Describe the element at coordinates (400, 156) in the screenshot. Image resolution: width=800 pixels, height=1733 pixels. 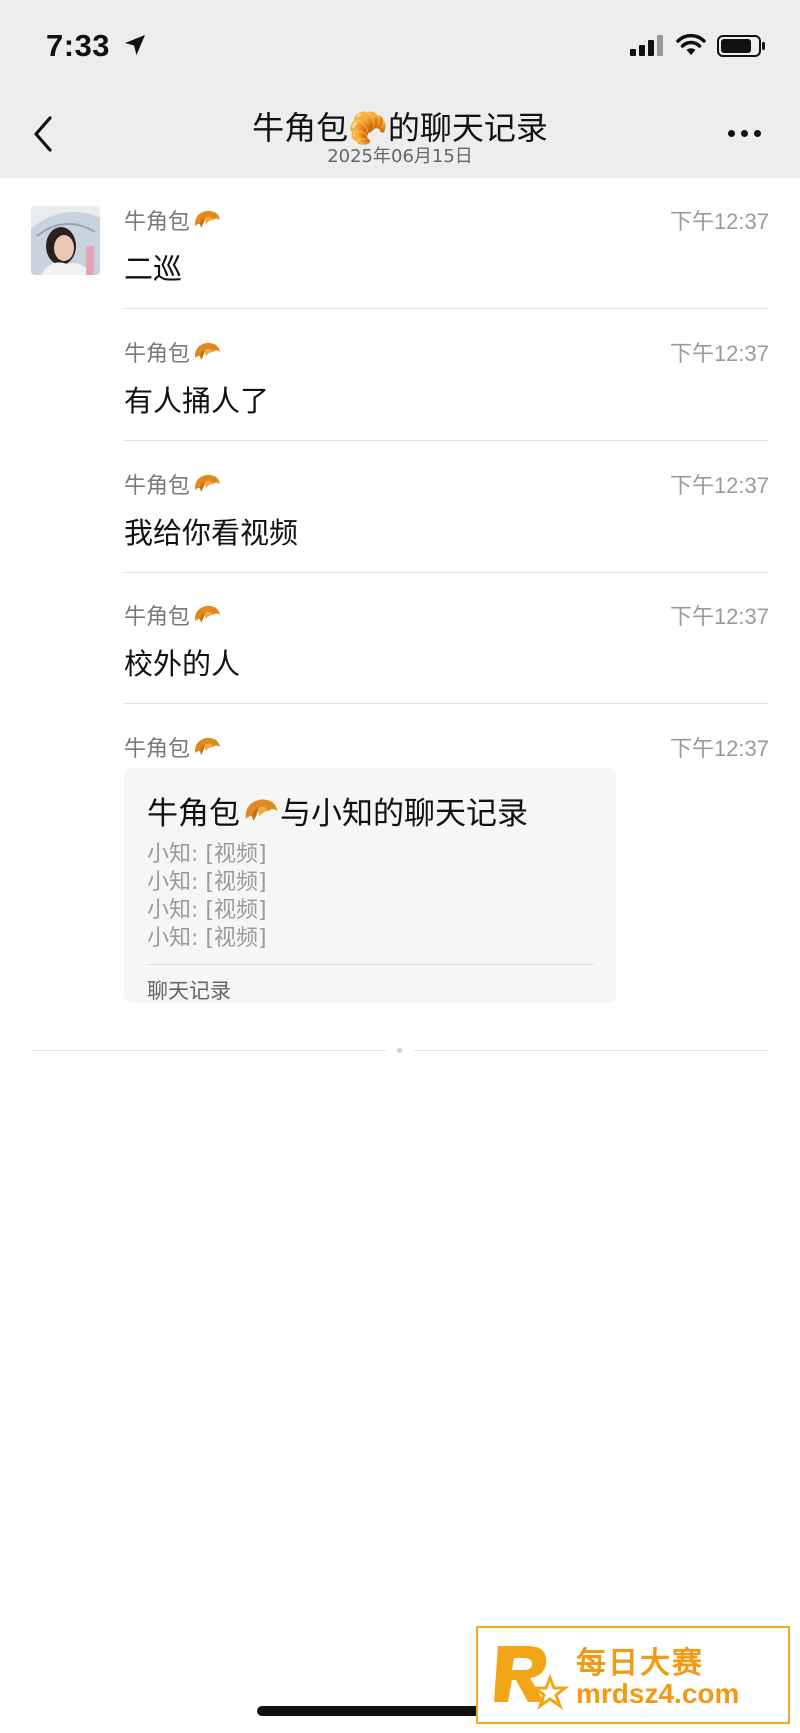
I see `page-date: 2025年06月15日` at that location.